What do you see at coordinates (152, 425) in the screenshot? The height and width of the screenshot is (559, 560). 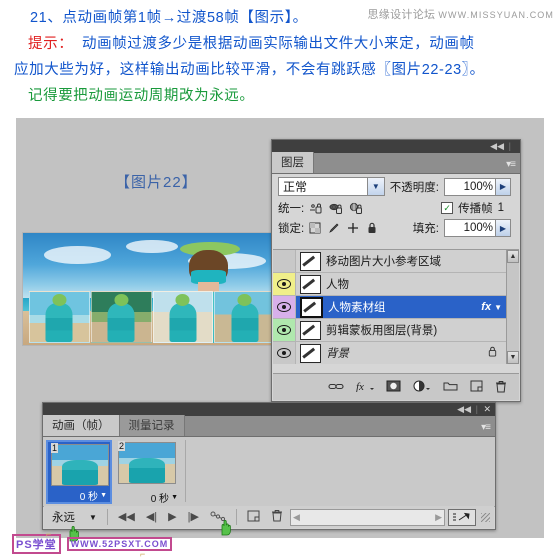 I see `tab-measurement-log: 测量记录` at bounding box center [152, 425].